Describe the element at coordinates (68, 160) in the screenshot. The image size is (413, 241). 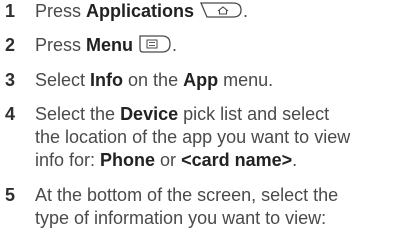
I see `step-text-part: info for:` at that location.